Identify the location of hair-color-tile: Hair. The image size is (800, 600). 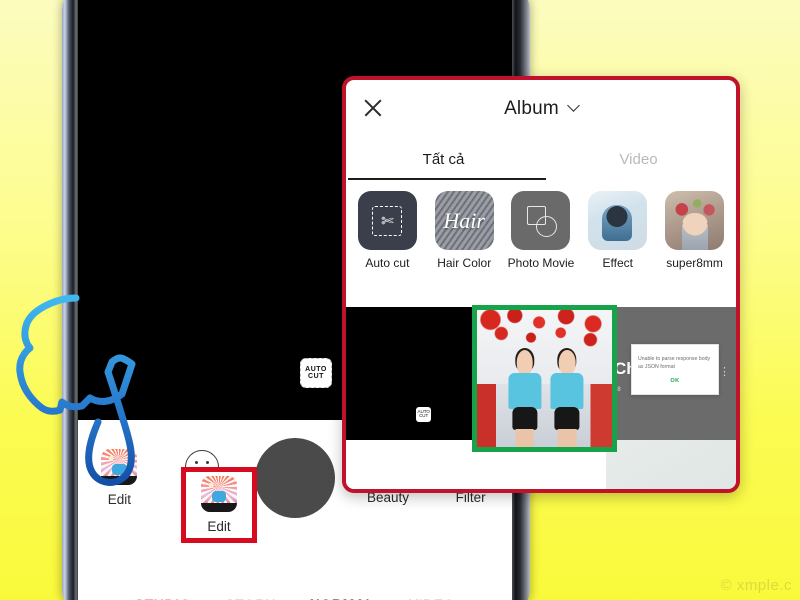
(464, 220).